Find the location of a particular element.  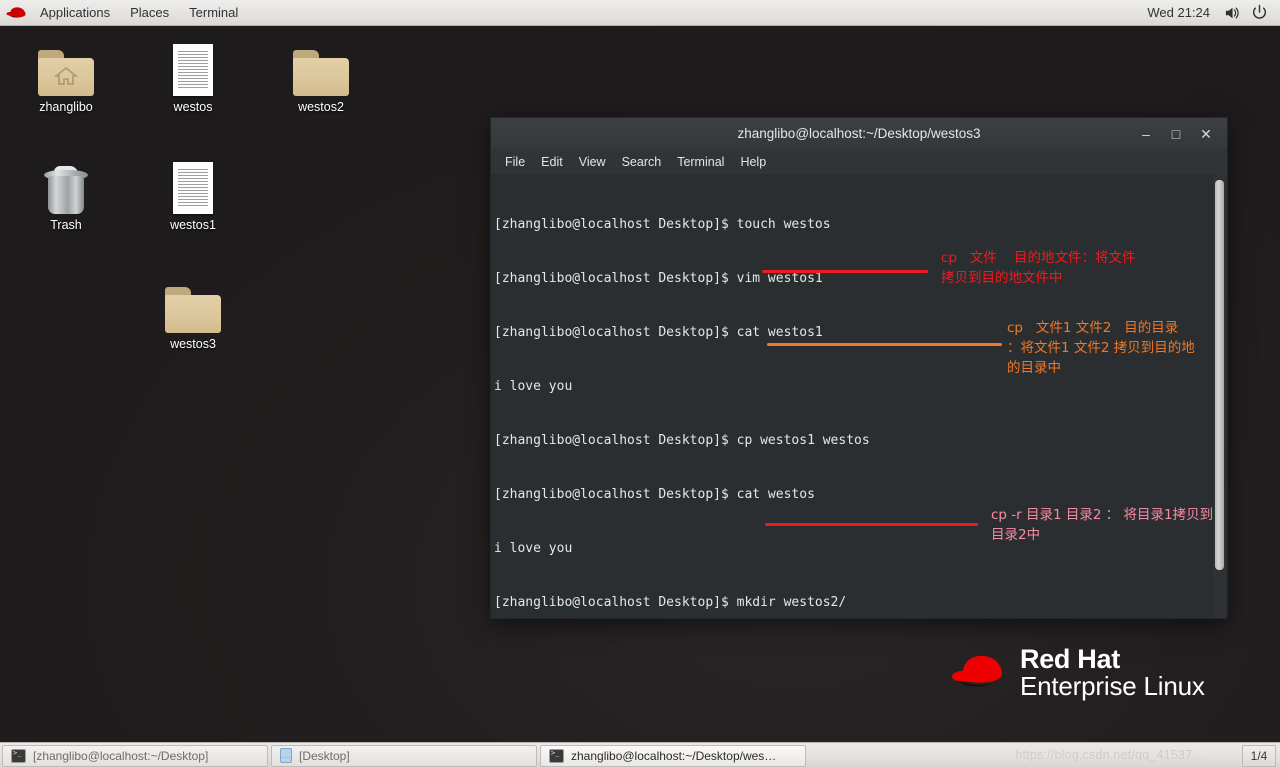

clock: Wed 21:24 is located at coordinates (1178, 12).